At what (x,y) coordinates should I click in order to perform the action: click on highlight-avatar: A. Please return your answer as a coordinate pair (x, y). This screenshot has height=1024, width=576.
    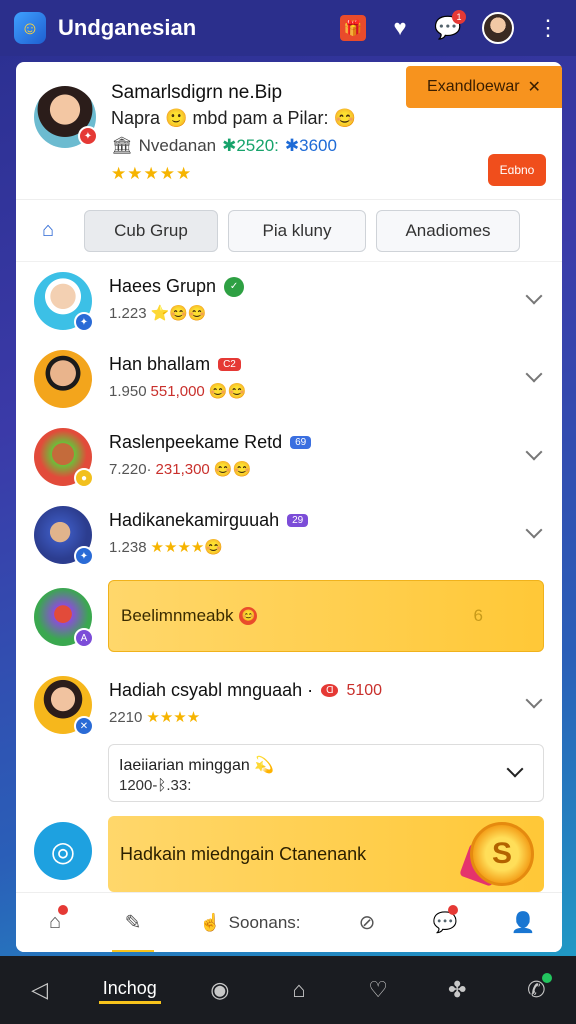
    Looking at the image, I should click on (64, 618).